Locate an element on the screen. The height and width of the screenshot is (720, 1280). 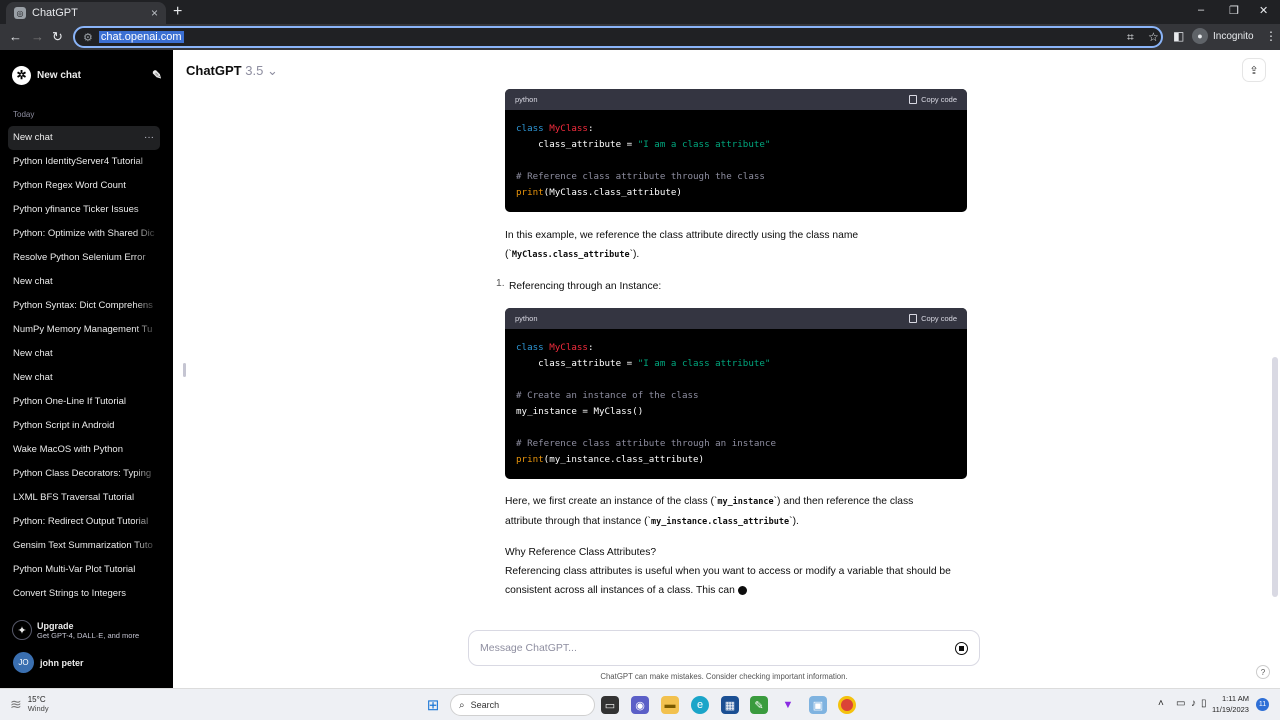
tab-title: ChatGPT is located at coordinates (55, 13).